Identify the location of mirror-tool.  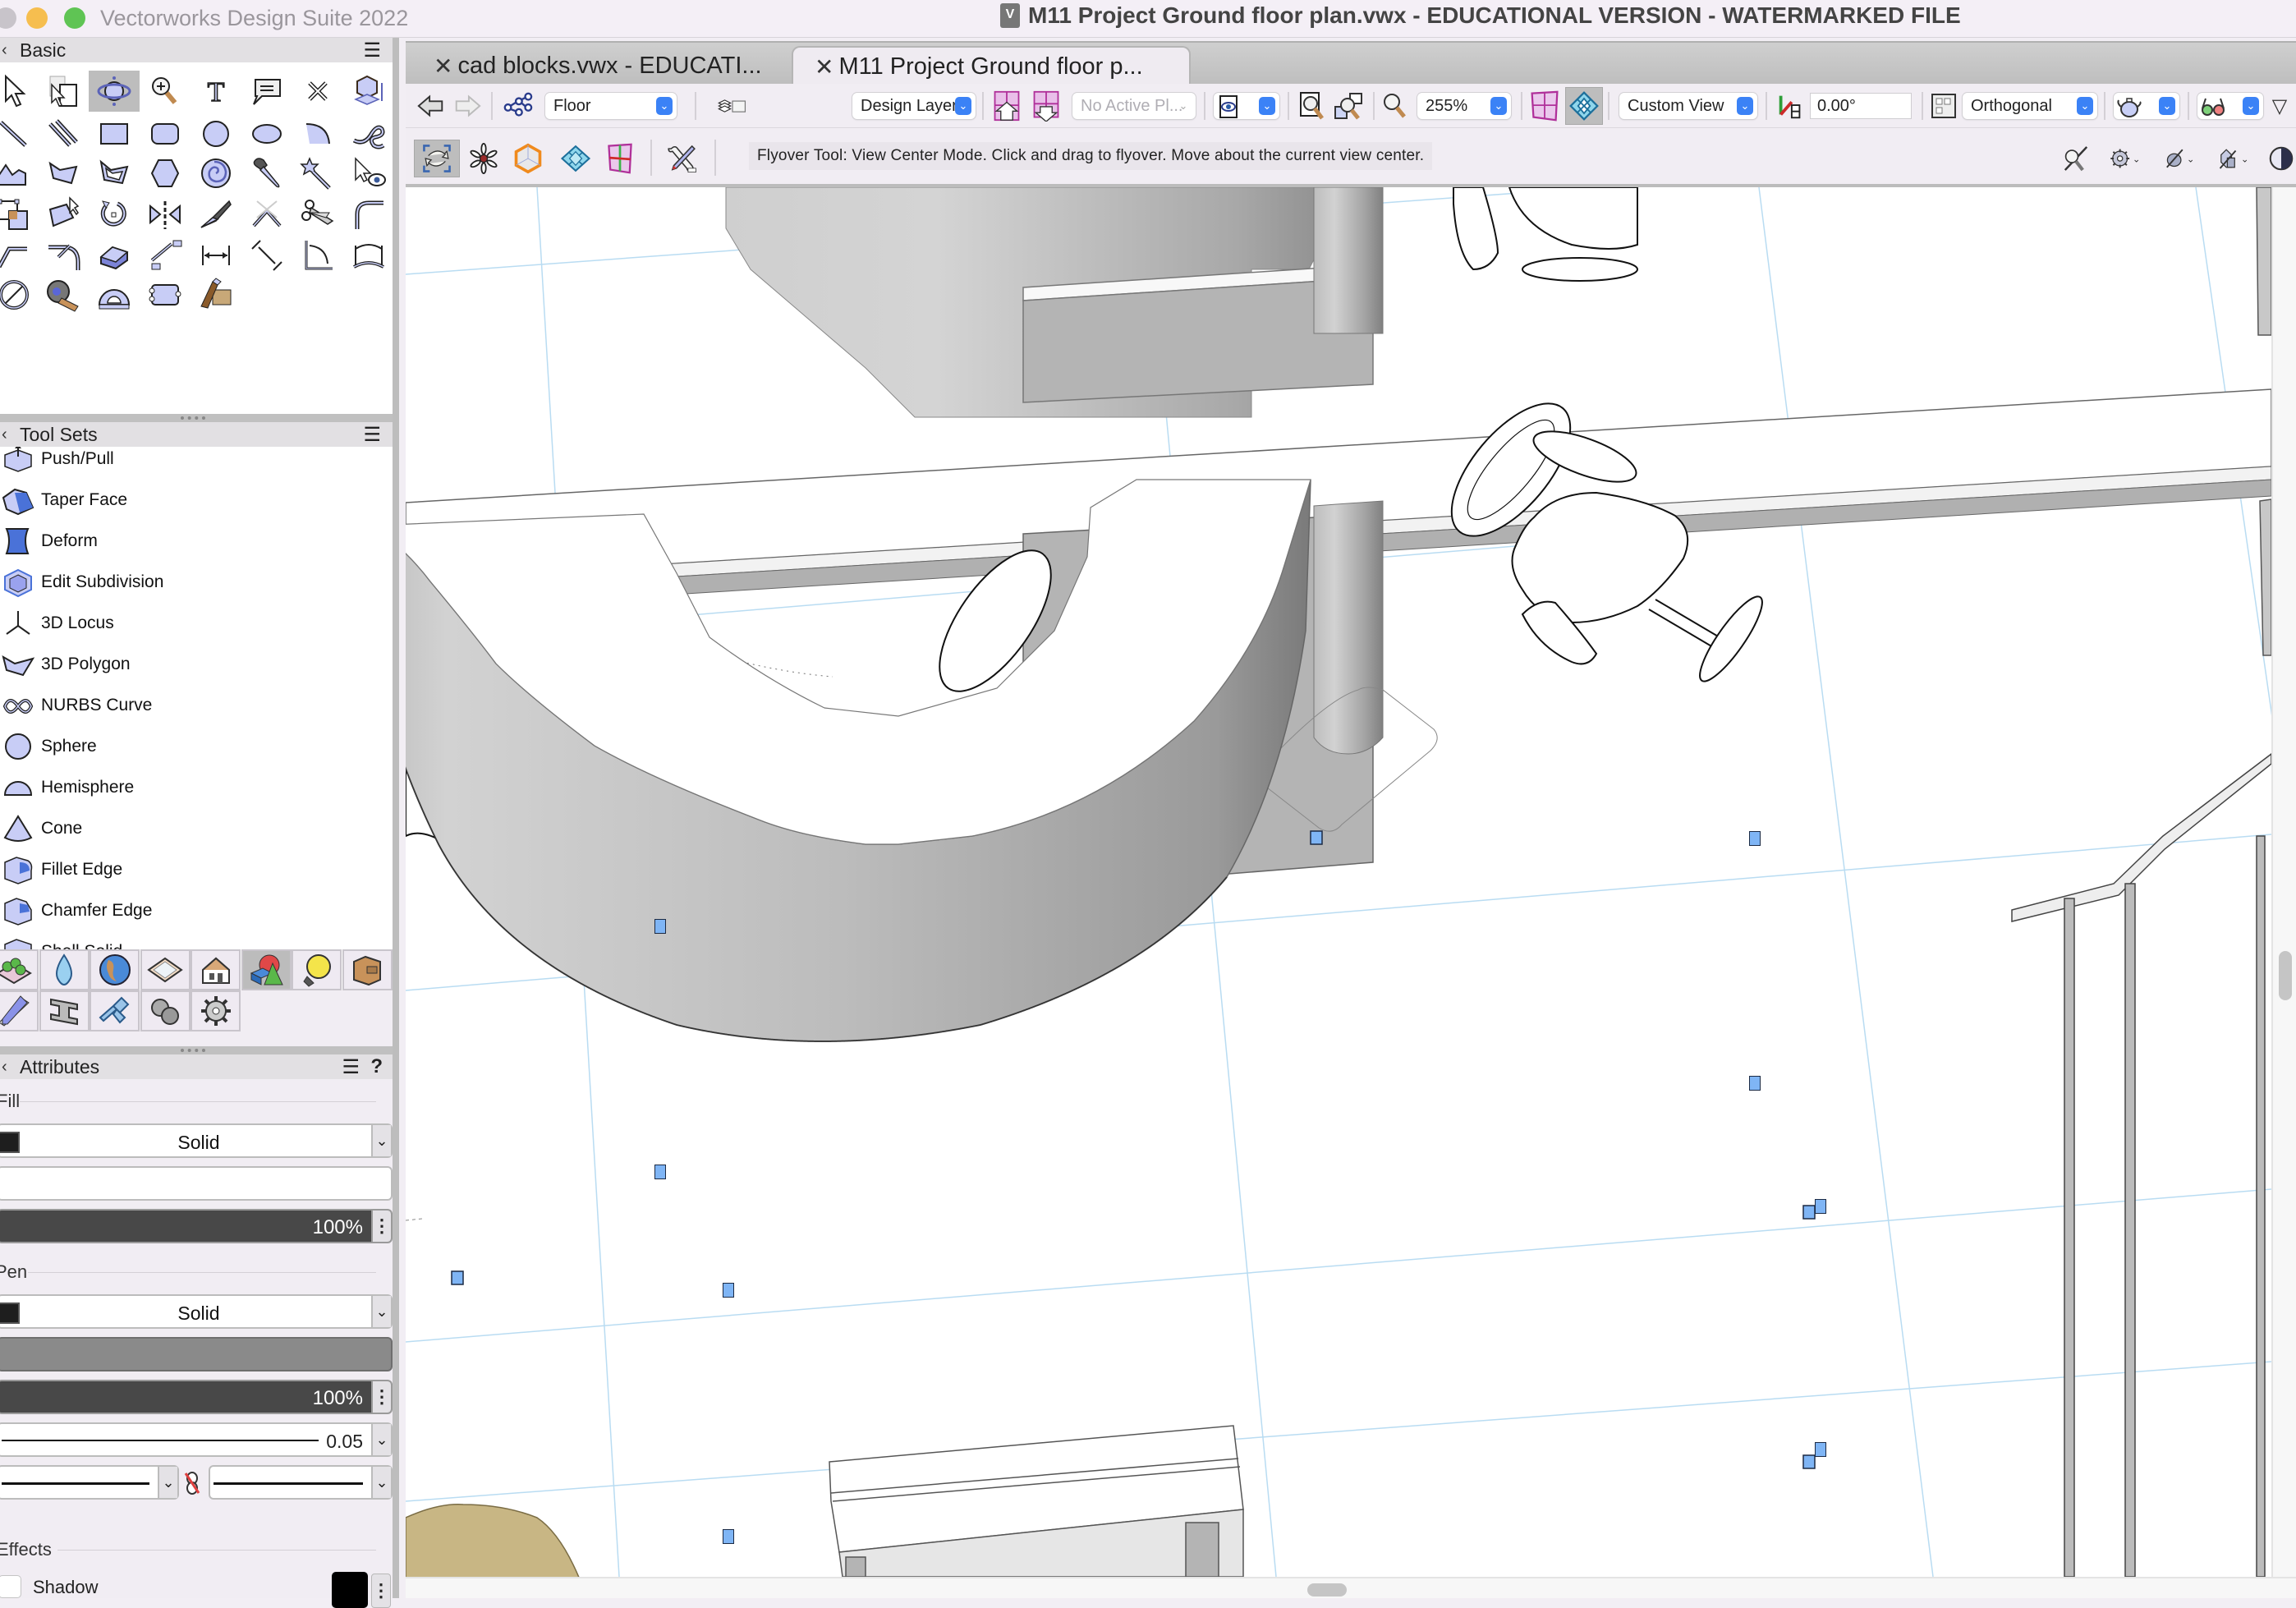
(165, 214).